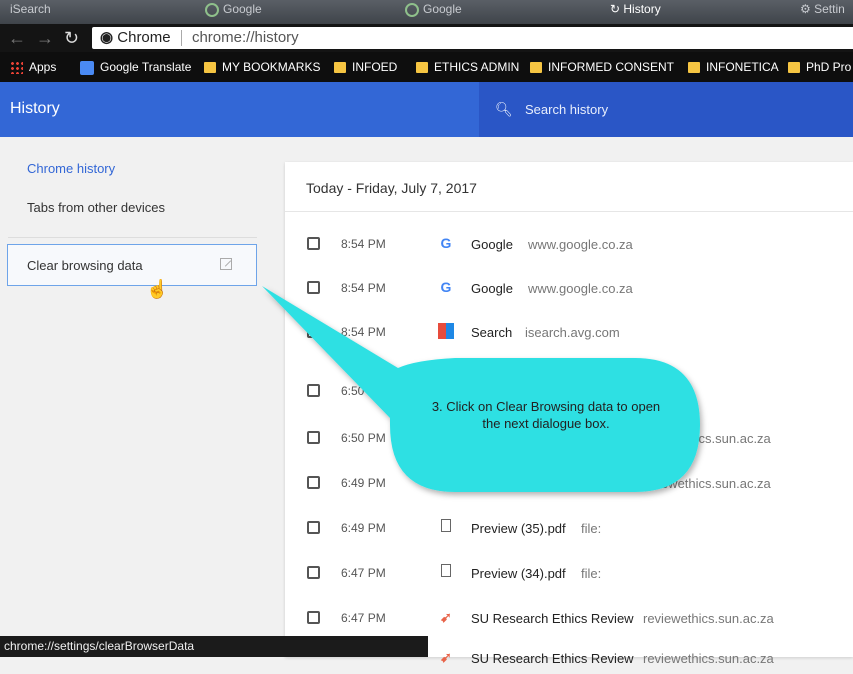 Image resolution: width=853 pixels, height=674 pixels. I want to click on visit-time: 6:47 PM, so click(363, 618).